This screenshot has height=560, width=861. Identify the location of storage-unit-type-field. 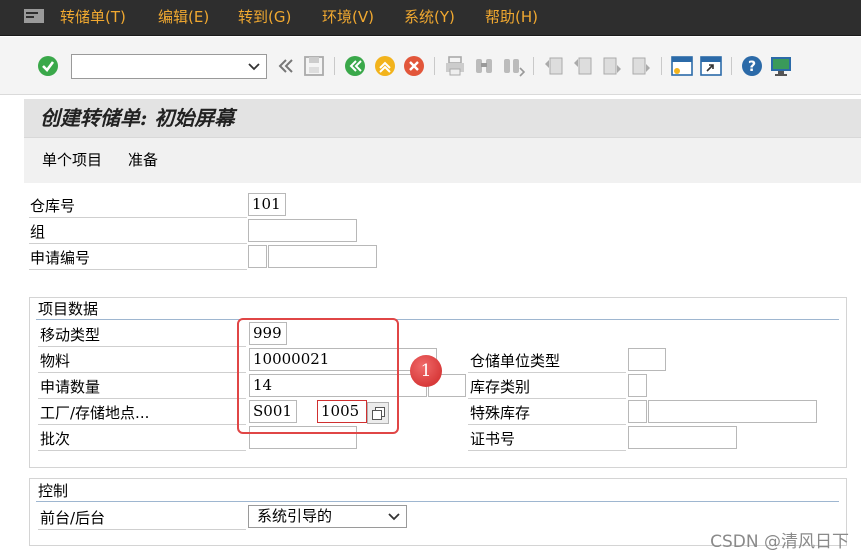
(647, 359).